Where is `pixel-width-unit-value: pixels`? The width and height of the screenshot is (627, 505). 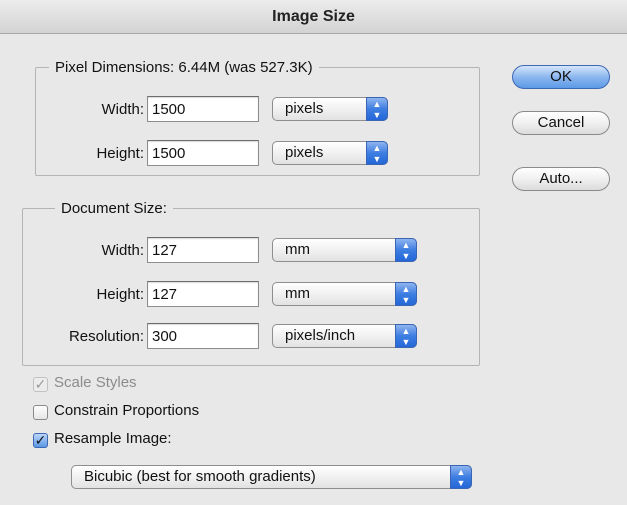 pixel-width-unit-value: pixels is located at coordinates (304, 108).